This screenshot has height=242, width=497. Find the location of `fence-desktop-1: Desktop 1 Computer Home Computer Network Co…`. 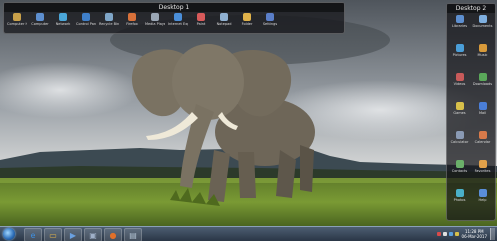

fence-desktop-1: Desktop 1 Computer Home Computer Network Co… is located at coordinates (174, 18).